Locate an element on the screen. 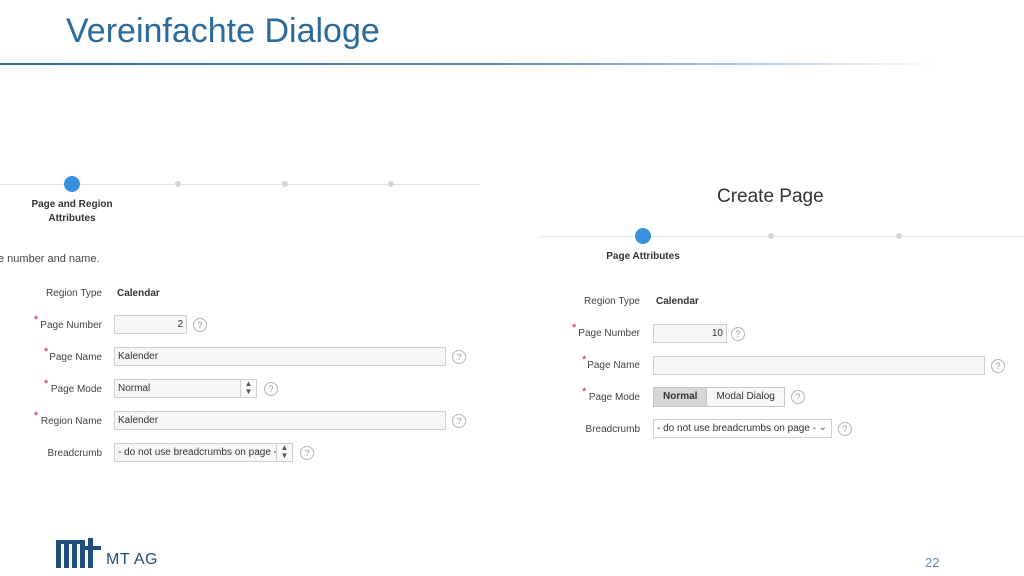 The height and width of the screenshot is (576, 1024). wizard-step-4-dot is located at coordinates (391, 184).